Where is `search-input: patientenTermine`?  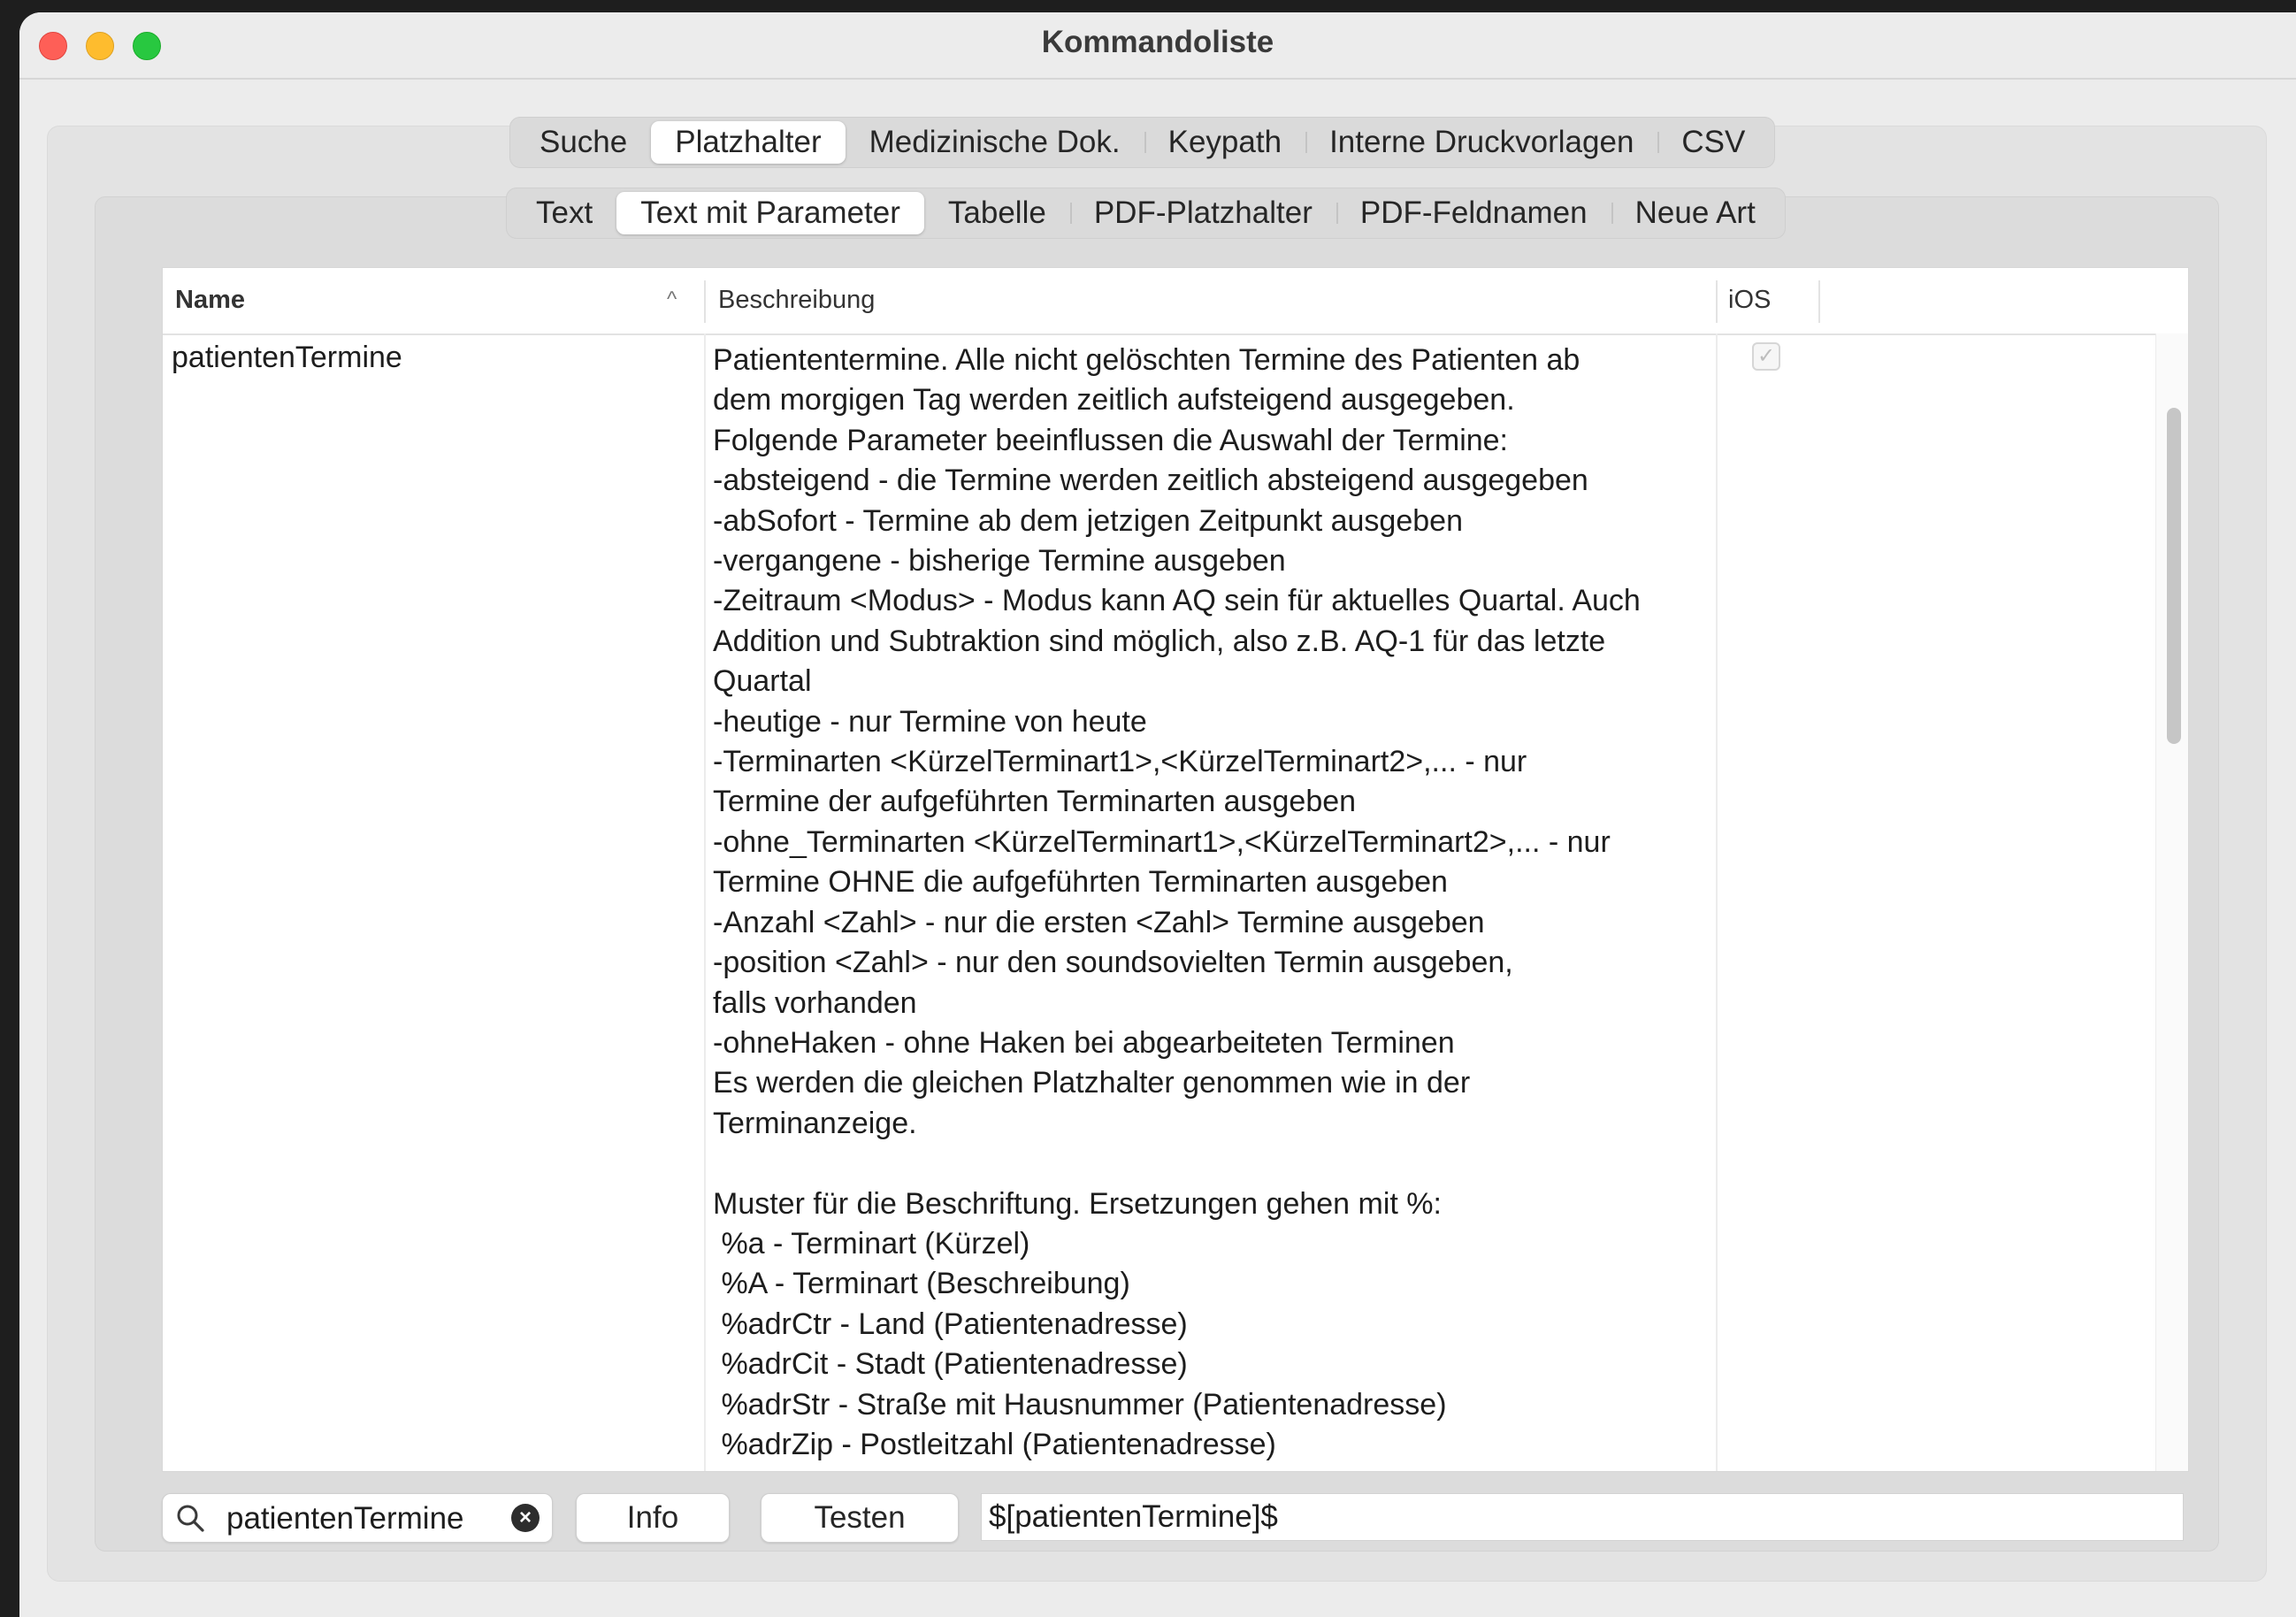 search-input: patientenTermine is located at coordinates (345, 1519).